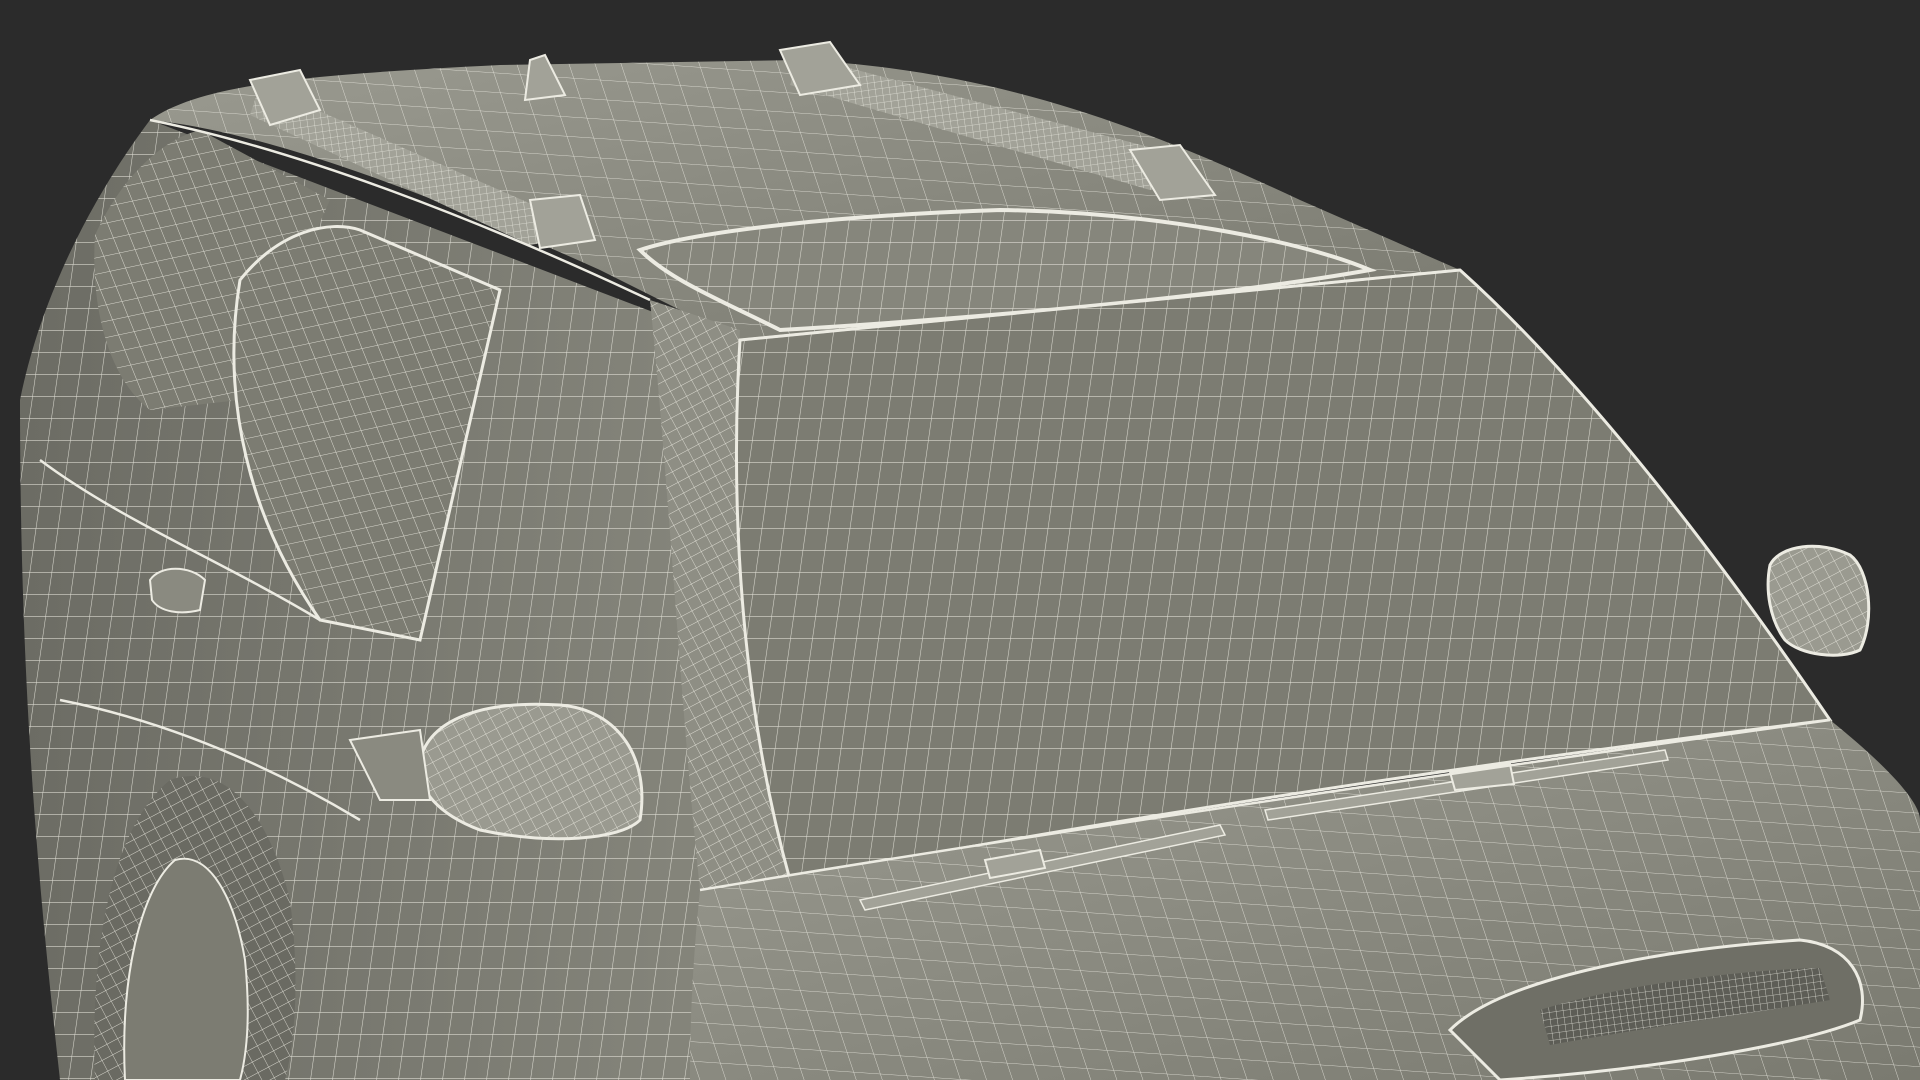  I want to click on side-mirror-right, so click(1818, 600).